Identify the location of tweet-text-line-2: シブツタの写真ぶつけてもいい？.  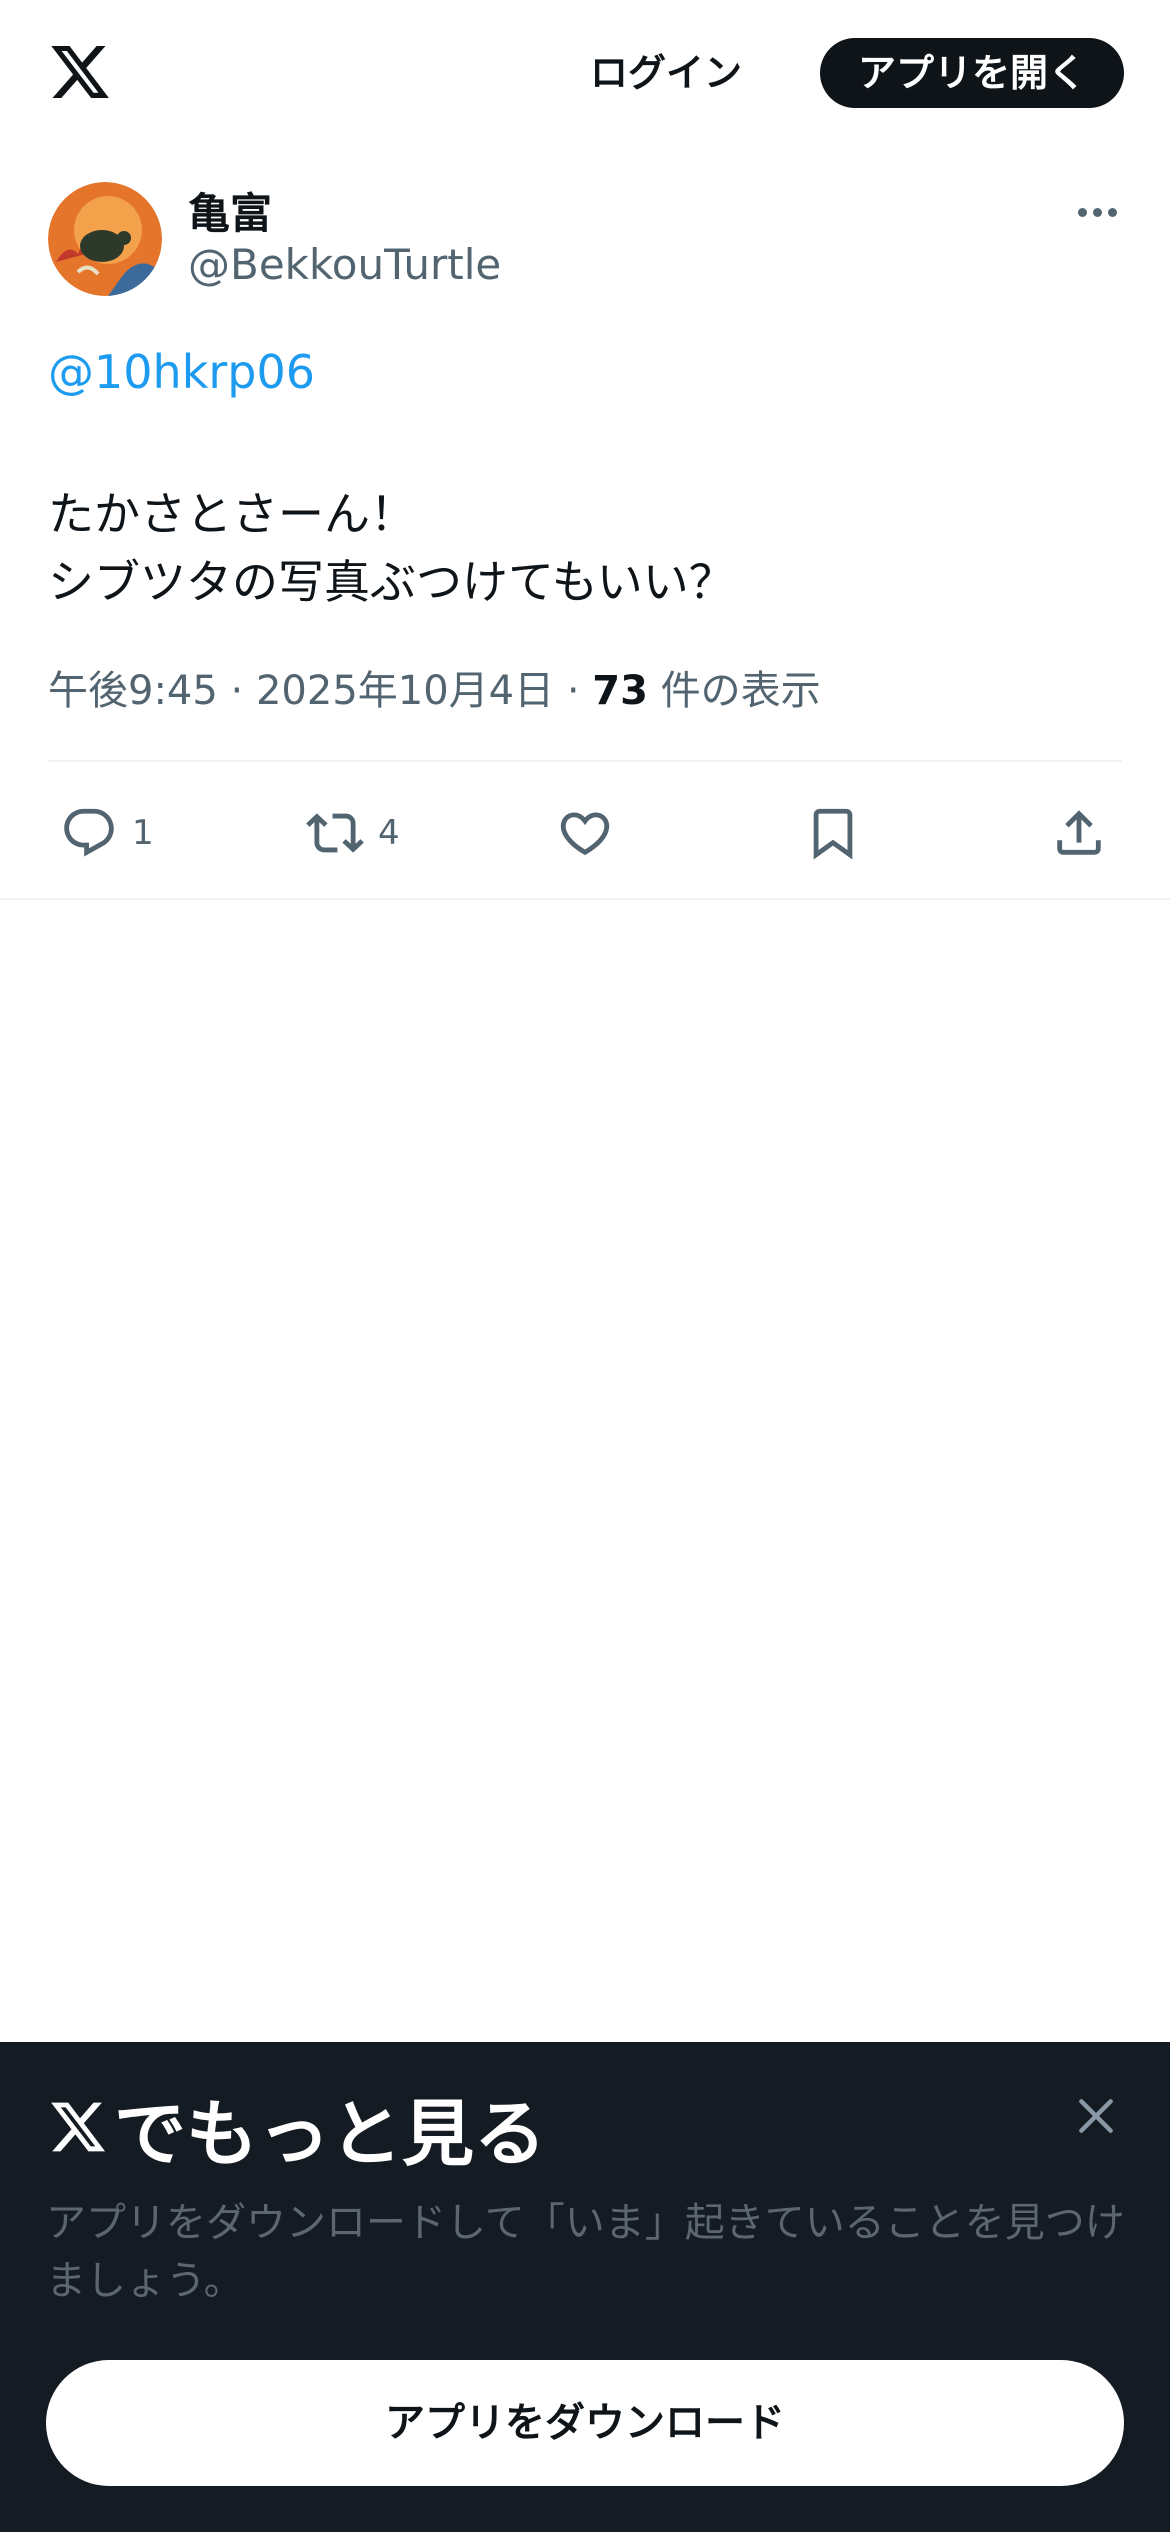
(391, 582).